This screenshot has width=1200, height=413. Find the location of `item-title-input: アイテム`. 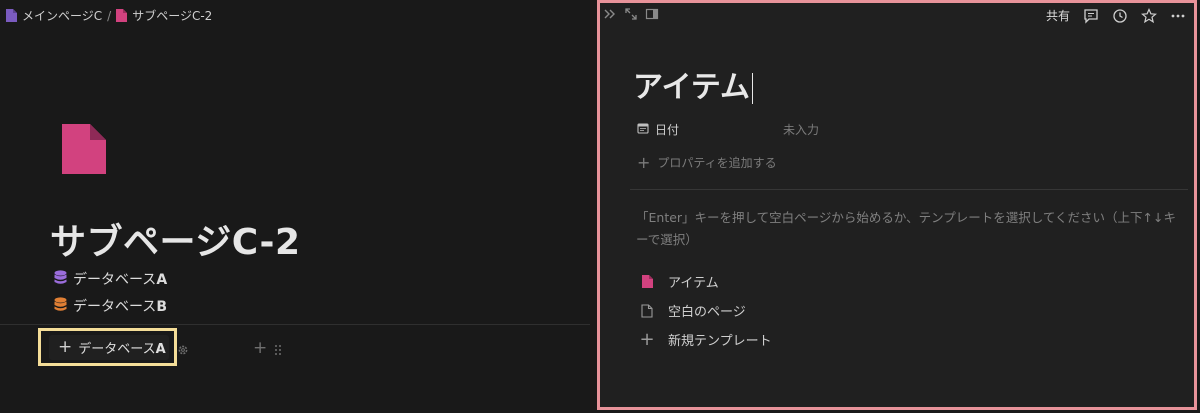

item-title-input: アイテム is located at coordinates (693, 84).